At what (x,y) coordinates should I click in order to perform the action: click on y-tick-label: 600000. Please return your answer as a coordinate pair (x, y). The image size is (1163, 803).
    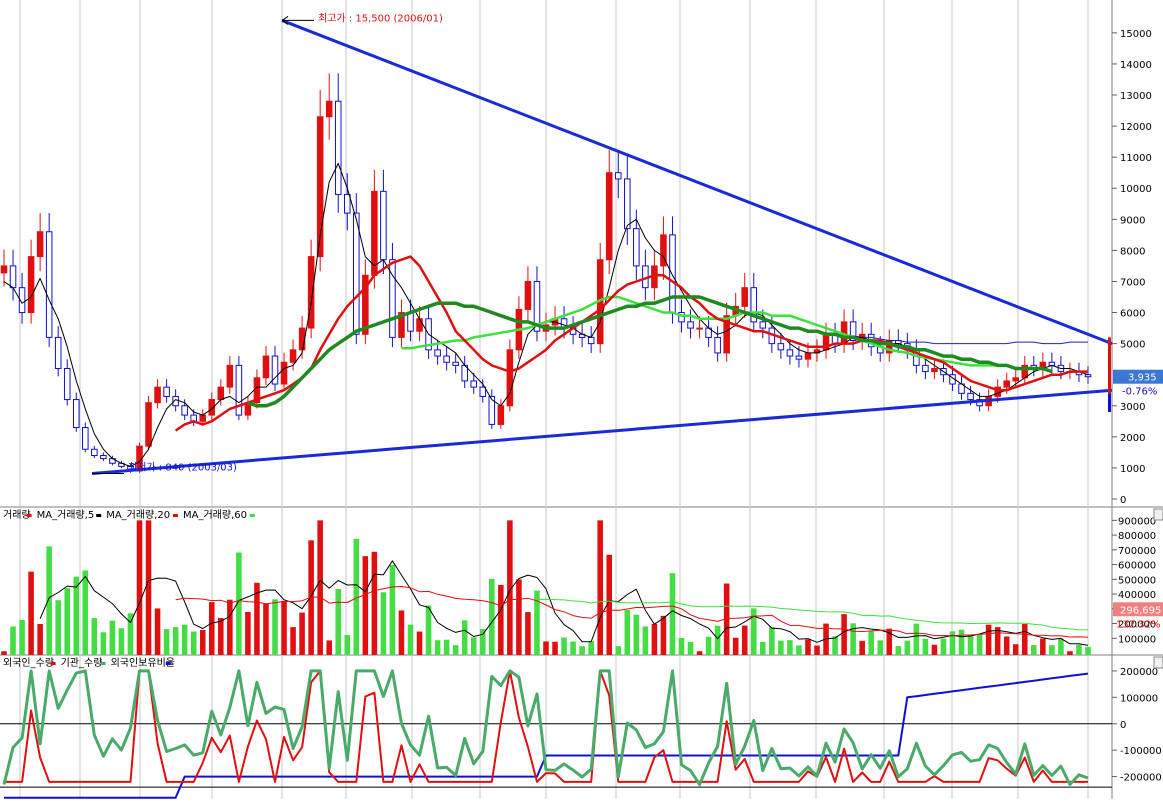
    Looking at the image, I should click on (1137, 566).